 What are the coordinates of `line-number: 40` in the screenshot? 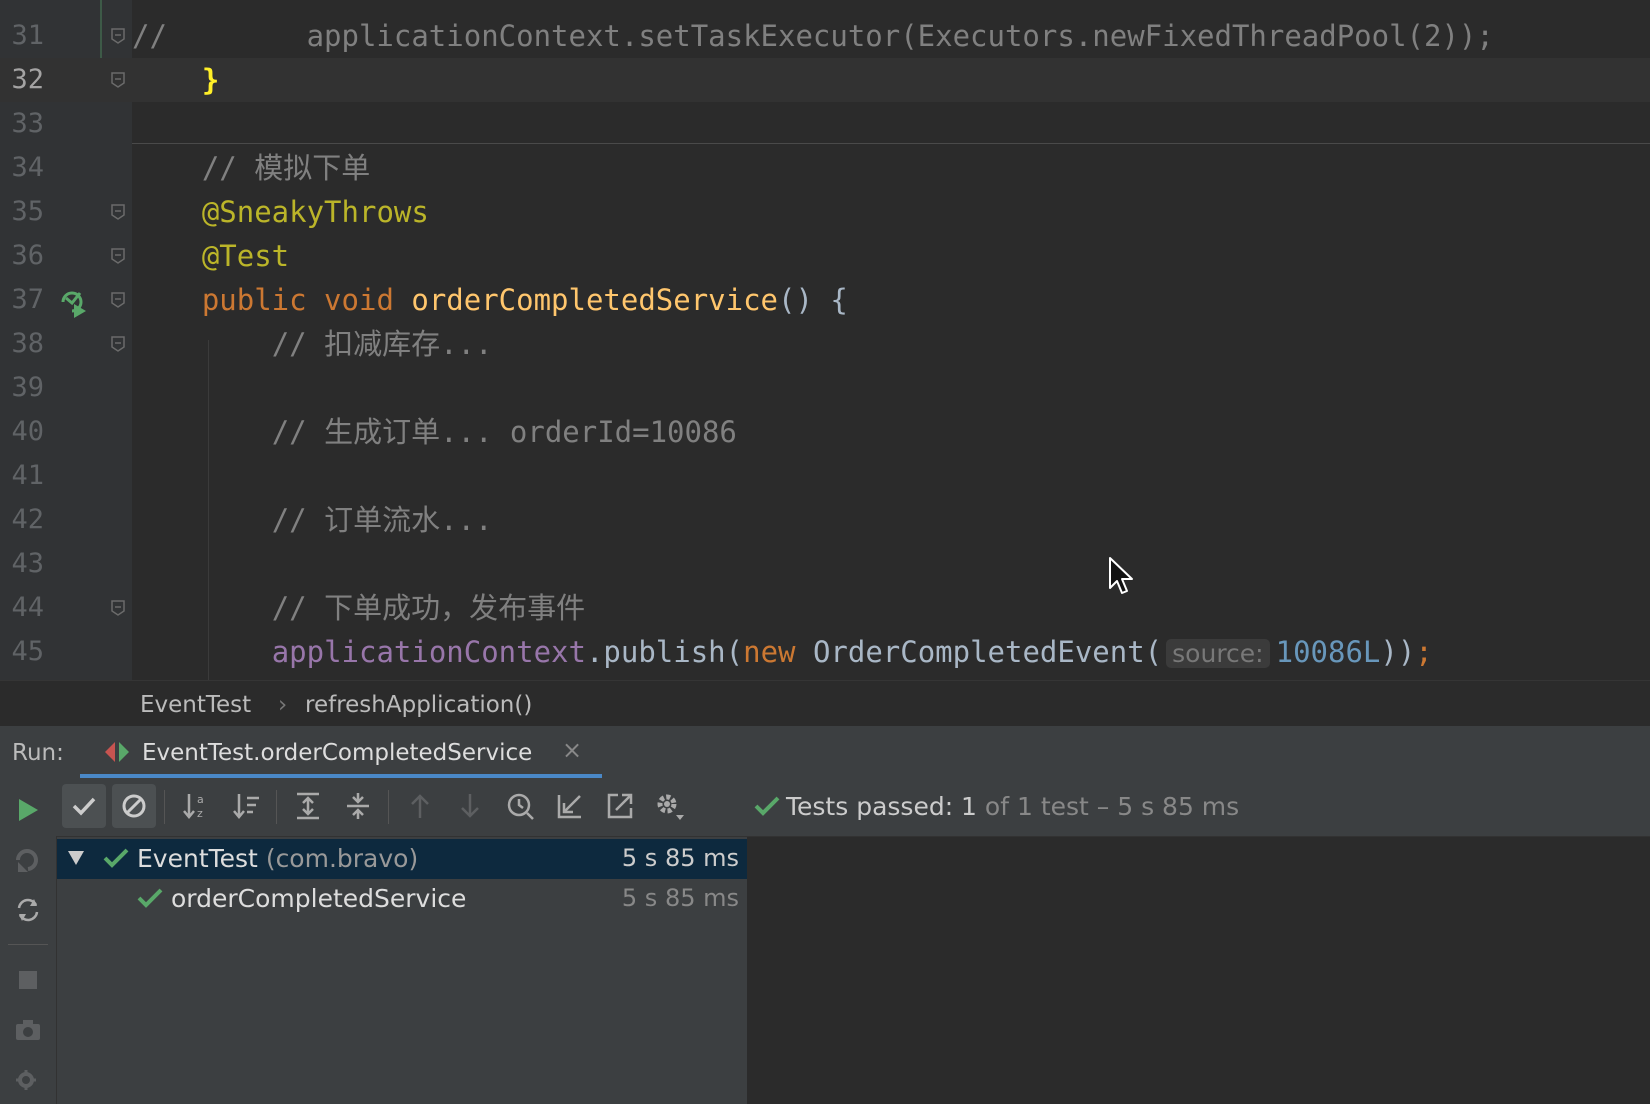 It's located at (27, 431).